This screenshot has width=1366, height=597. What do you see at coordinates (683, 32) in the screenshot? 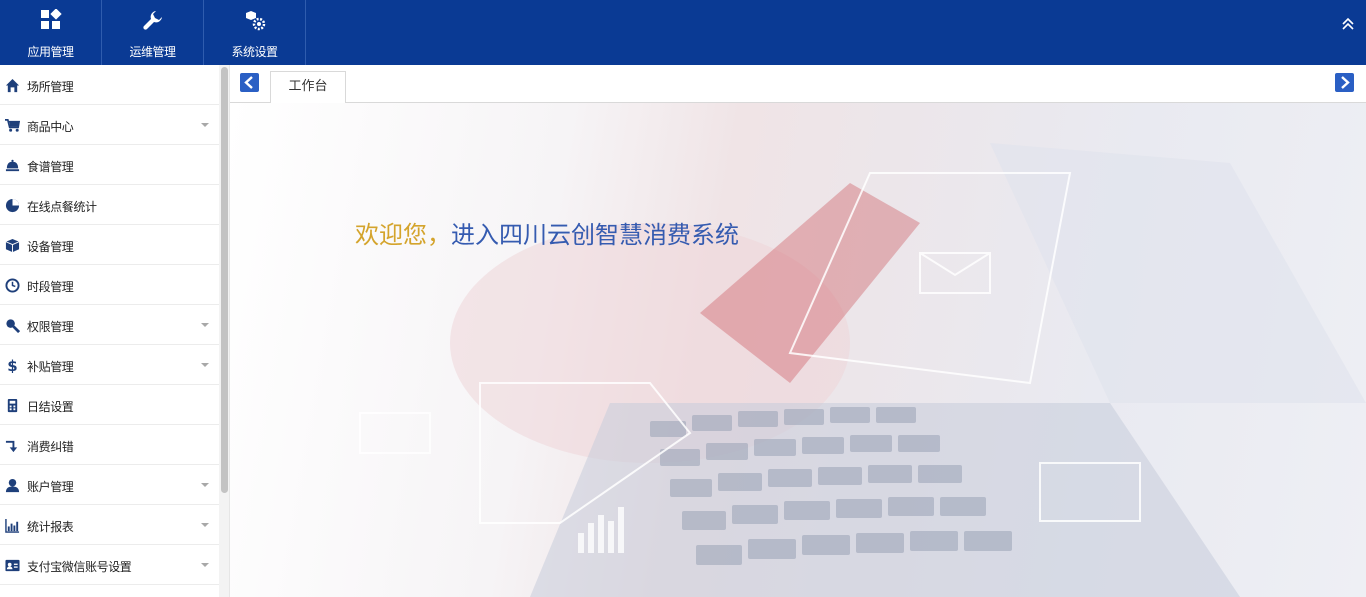
I see `top-nav-bar: 应用管理 运维管理 系统设置` at bounding box center [683, 32].